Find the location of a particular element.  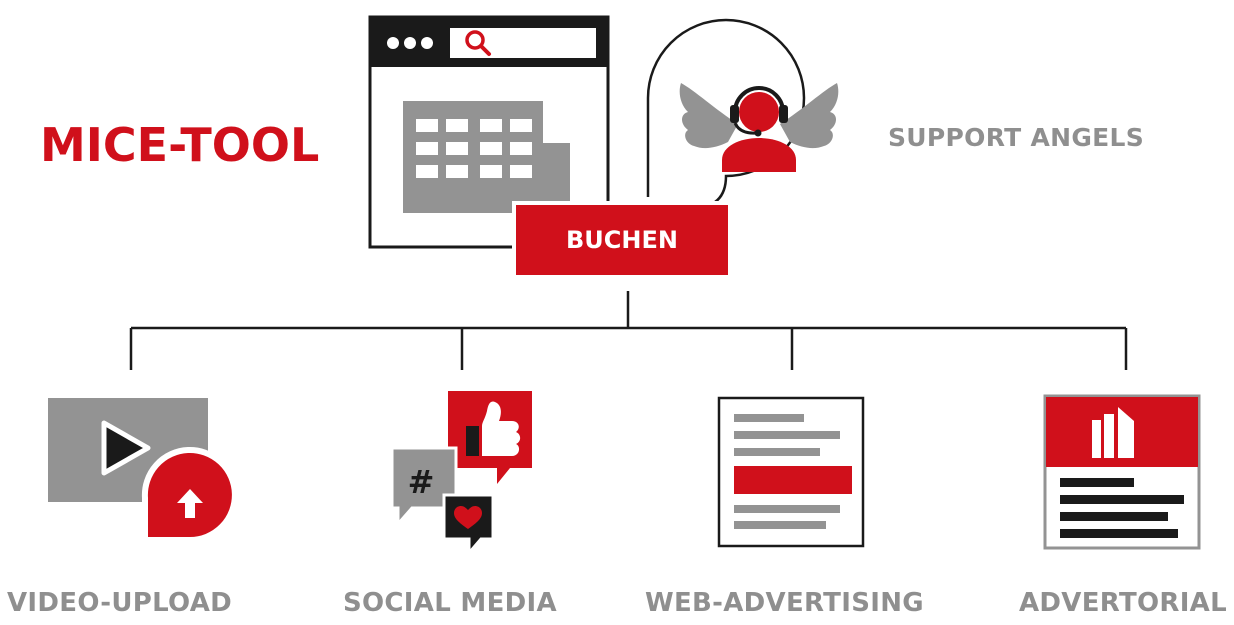

support-angels-label: SUPPORT ANGELS is located at coordinates (1016, 137).